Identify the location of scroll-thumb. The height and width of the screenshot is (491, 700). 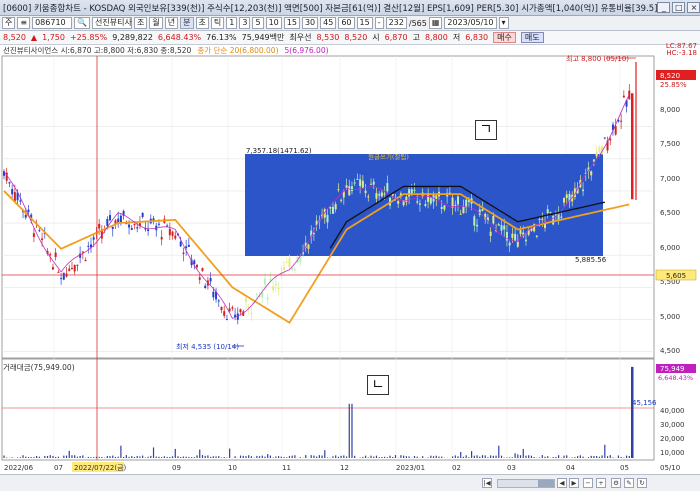
(546, 483).